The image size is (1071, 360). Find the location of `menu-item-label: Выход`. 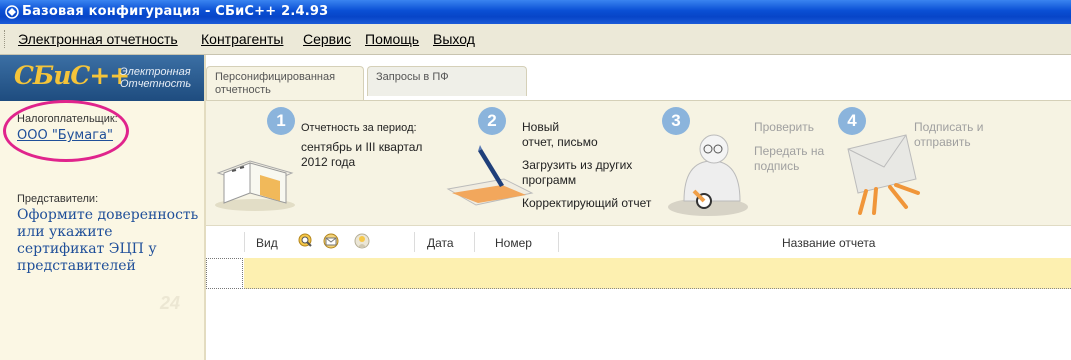

menu-item-label: Выход is located at coordinates (454, 39).